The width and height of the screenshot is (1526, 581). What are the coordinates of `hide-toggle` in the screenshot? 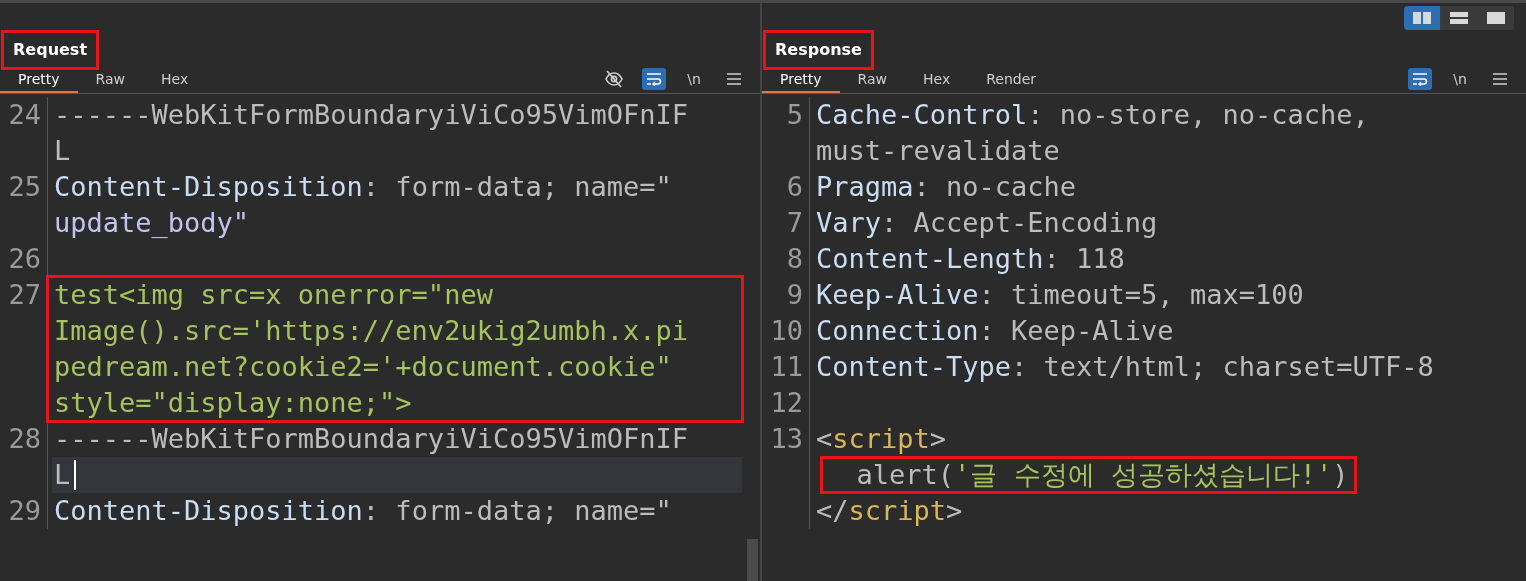 It's located at (614, 79).